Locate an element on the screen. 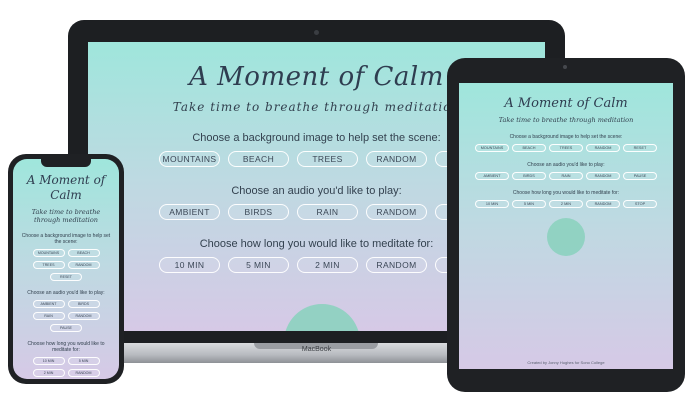 Image resolution: width=700 pixels, height=401 pixels. footer-credit: Created by Jonny Hughes for Sono College is located at coordinates (566, 362).